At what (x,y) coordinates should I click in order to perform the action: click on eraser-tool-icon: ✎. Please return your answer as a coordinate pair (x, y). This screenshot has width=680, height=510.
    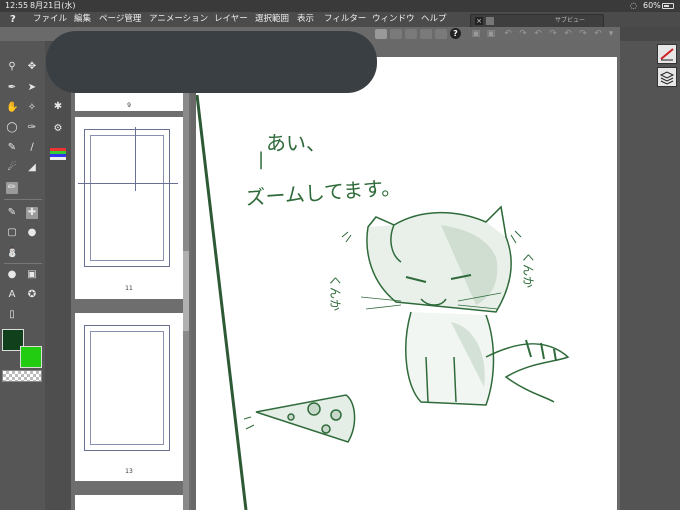
    Looking at the image, I should click on (12, 213).